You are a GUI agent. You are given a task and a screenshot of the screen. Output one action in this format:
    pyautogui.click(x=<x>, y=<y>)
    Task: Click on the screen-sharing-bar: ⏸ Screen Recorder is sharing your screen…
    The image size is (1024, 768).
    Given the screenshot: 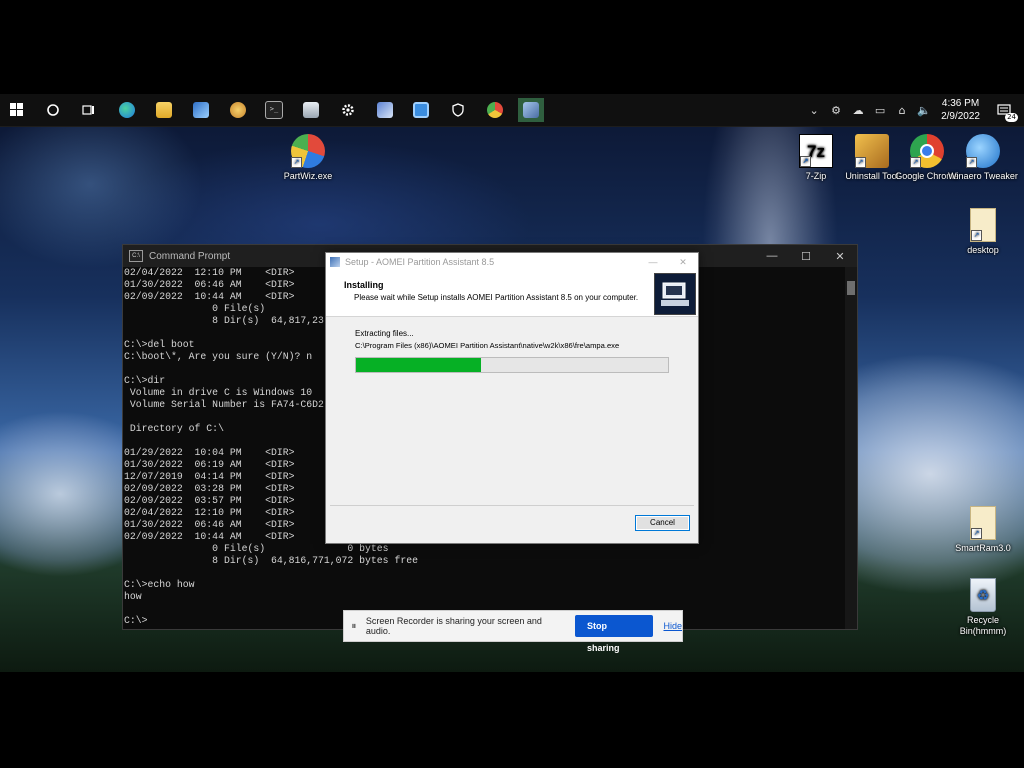 What is the action you would take?
    pyautogui.click(x=513, y=631)
    